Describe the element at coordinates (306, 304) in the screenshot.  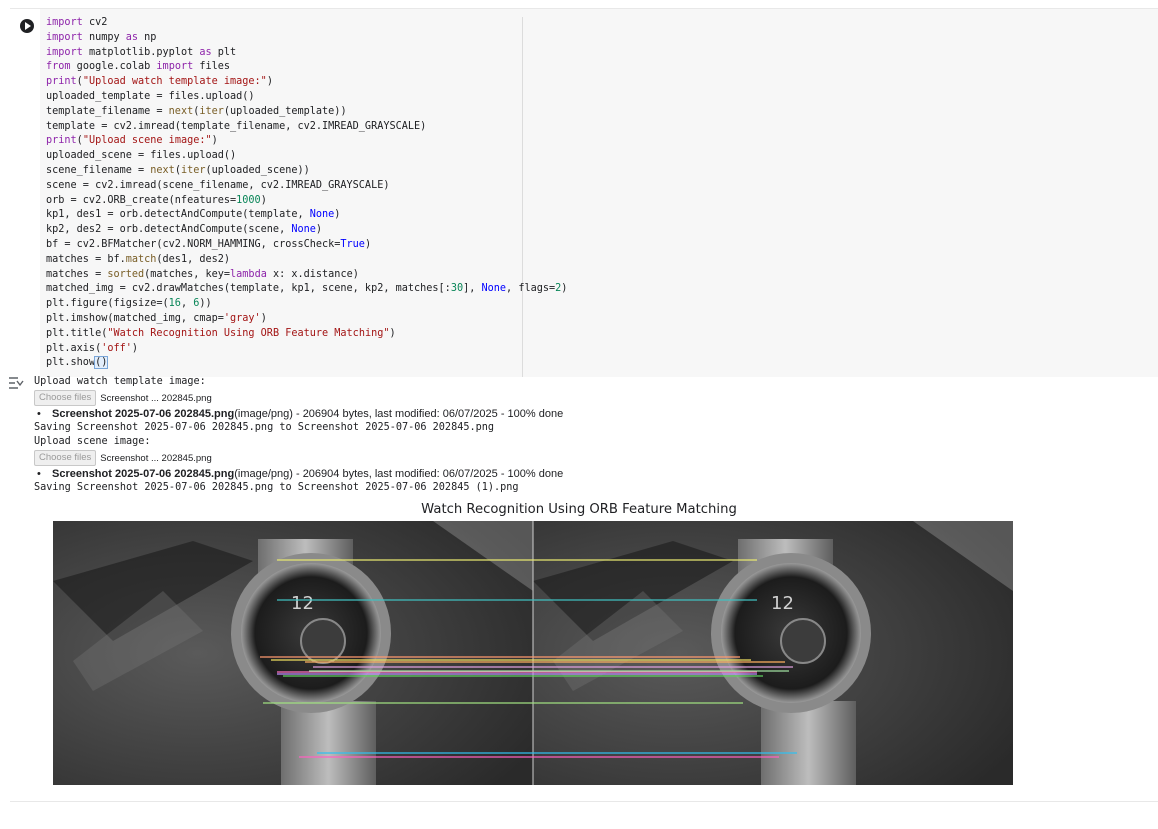
I see `code-line: plt.figure(figsize=(16, 6))` at that location.